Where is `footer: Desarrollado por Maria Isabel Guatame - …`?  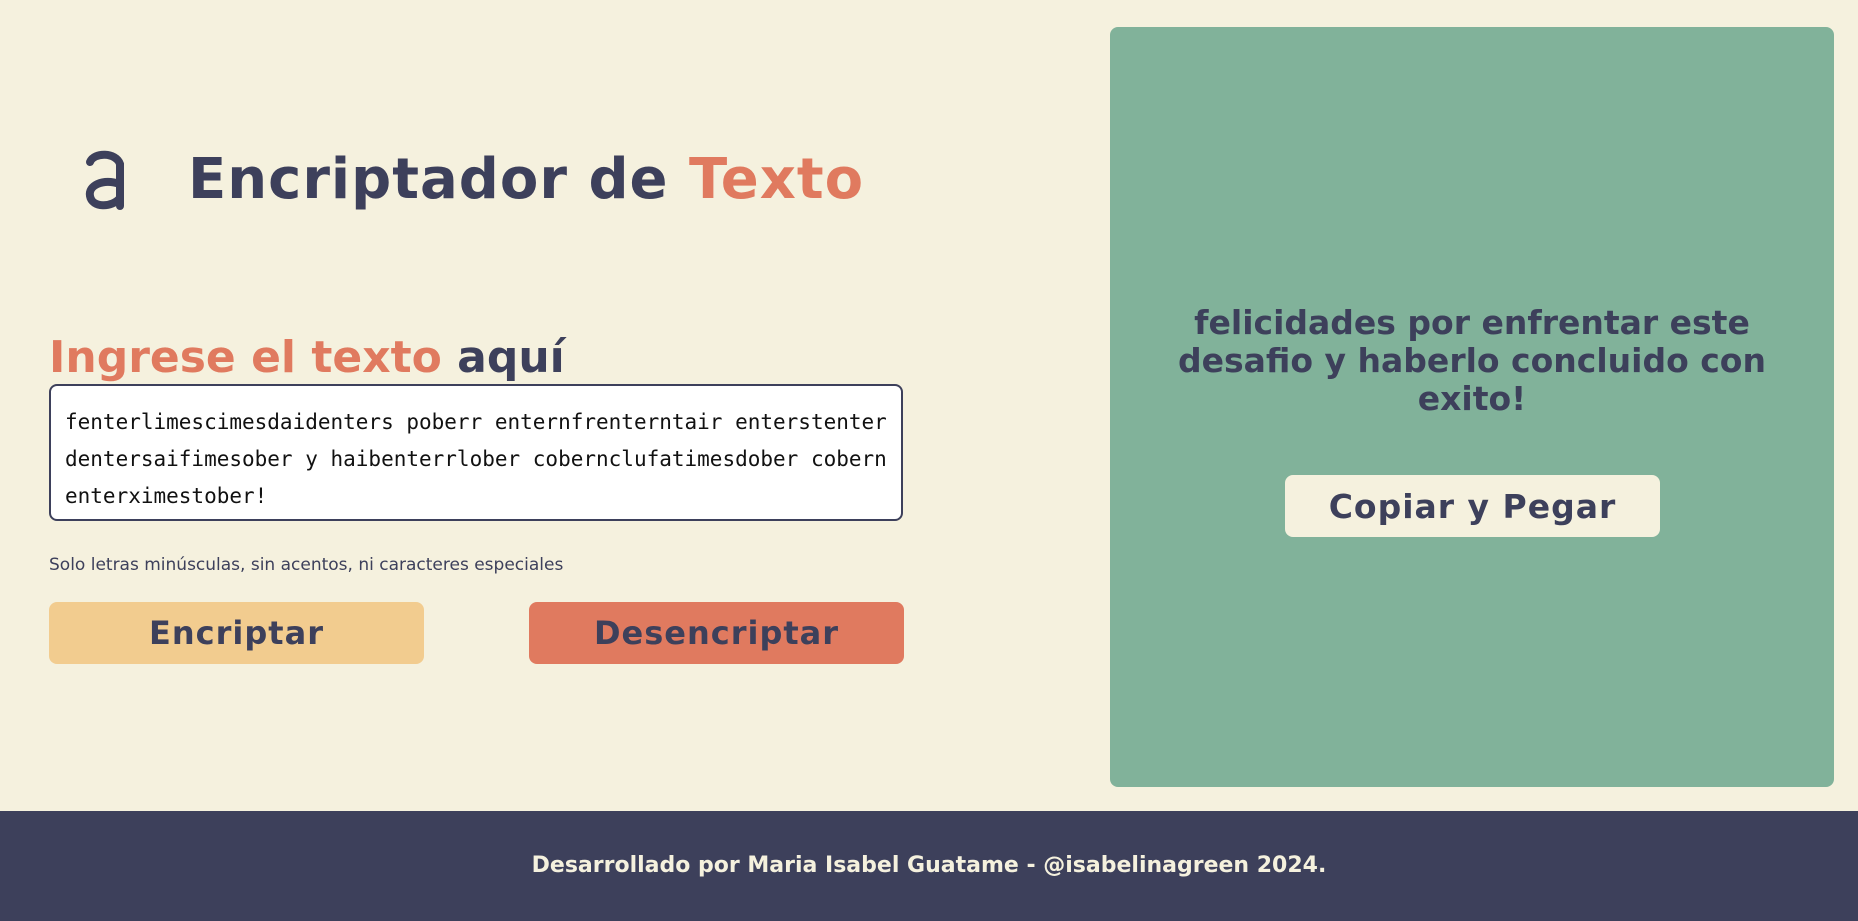 footer: Desarrollado por Maria Isabel Guatame - … is located at coordinates (929, 866).